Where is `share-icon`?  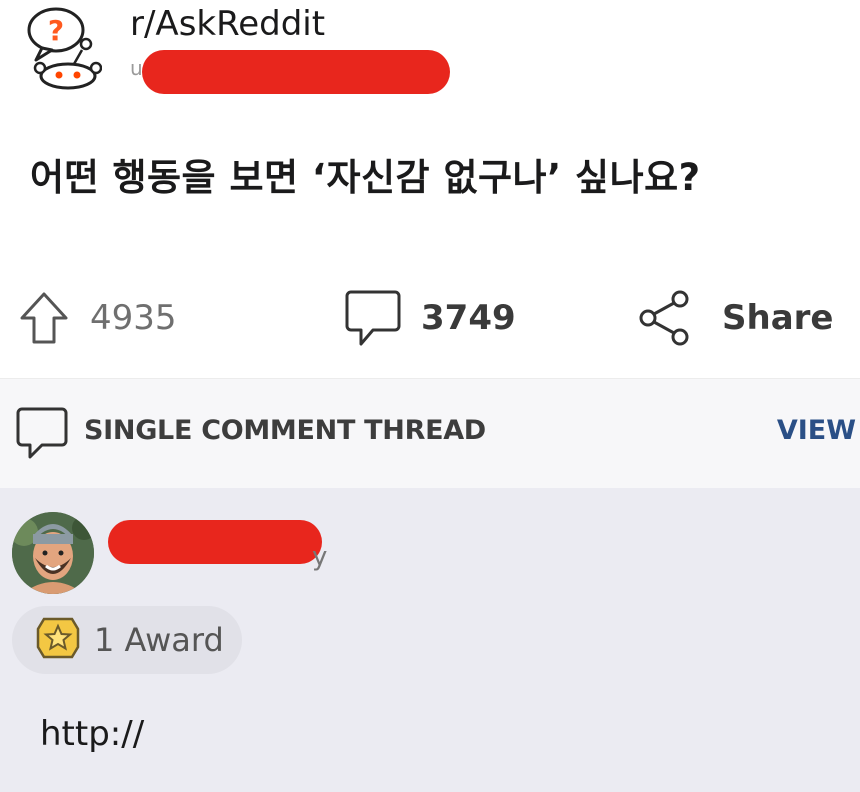
share-icon is located at coordinates (665, 318).